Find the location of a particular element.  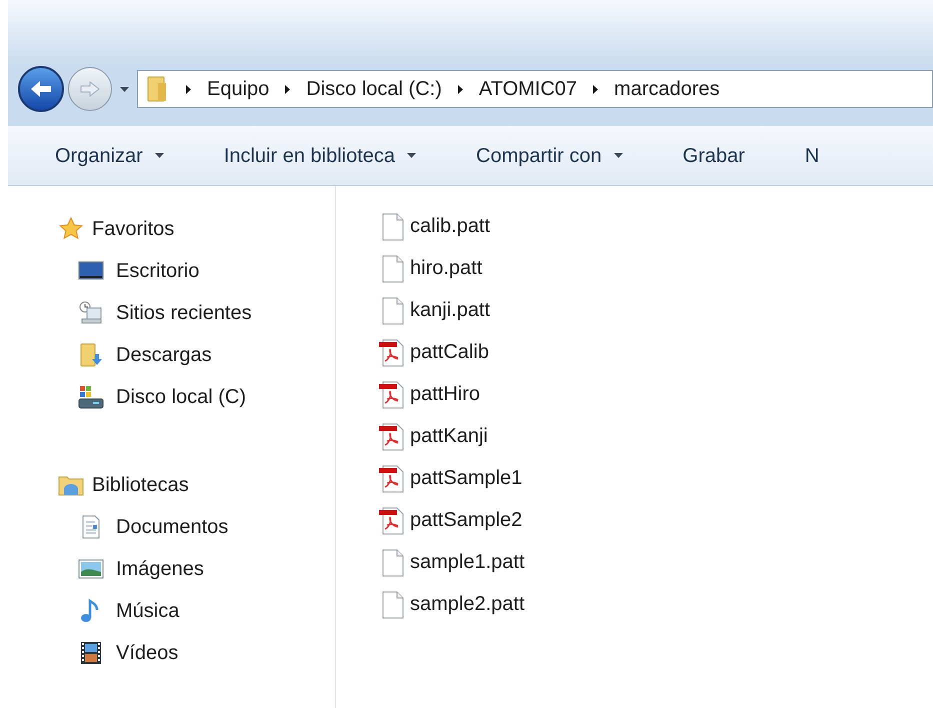

toolbar-button: Incluir en biblioteca is located at coordinates (320, 155).